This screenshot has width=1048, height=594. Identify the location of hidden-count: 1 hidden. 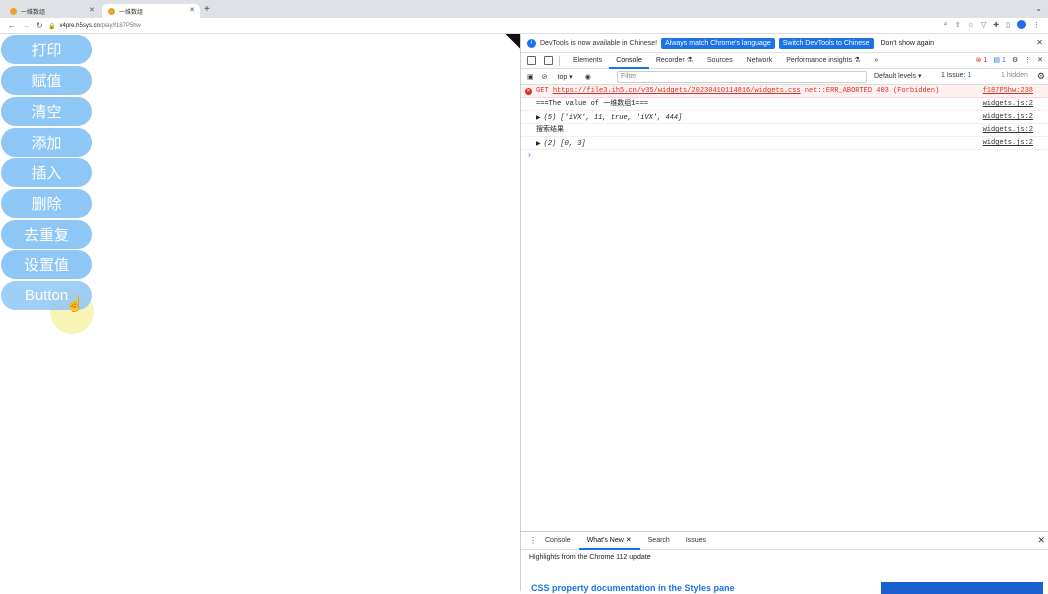
(1014, 75).